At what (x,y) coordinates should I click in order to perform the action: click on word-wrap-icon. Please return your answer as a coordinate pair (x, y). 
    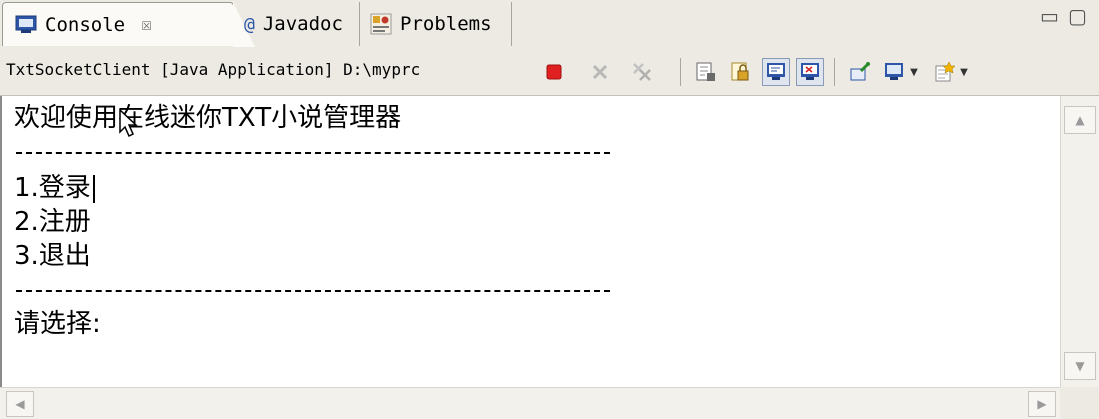
    Looking at the image, I should click on (740, 71).